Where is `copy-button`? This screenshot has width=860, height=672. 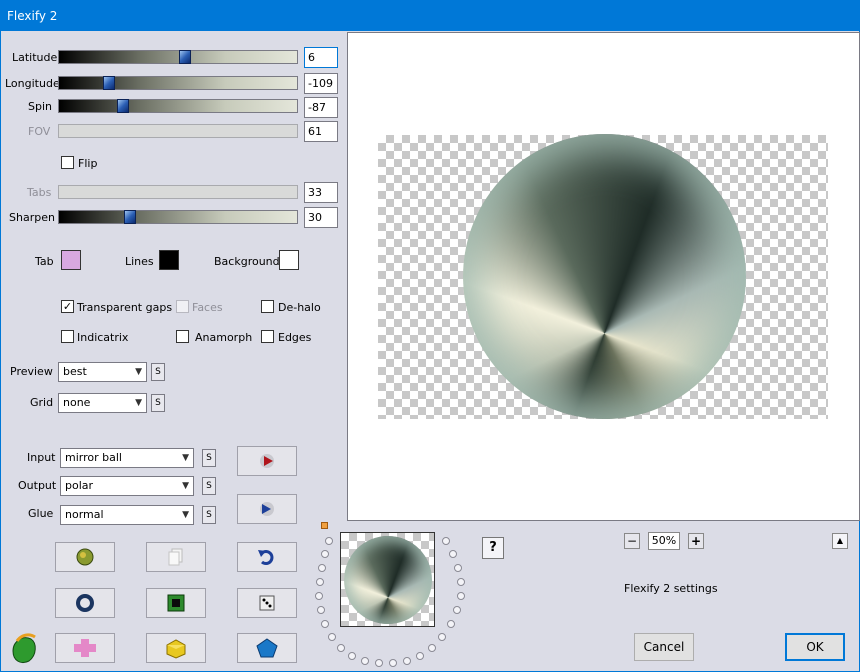
copy-button is located at coordinates (176, 557).